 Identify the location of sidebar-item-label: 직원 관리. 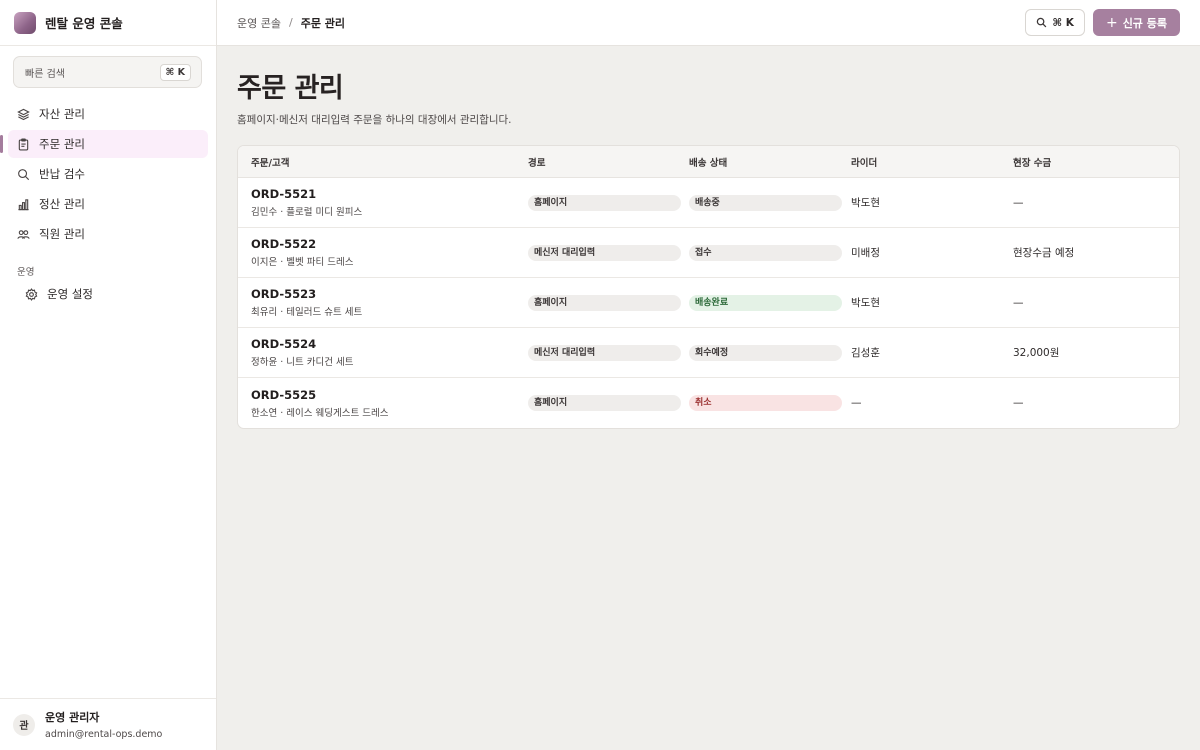
(62, 234).